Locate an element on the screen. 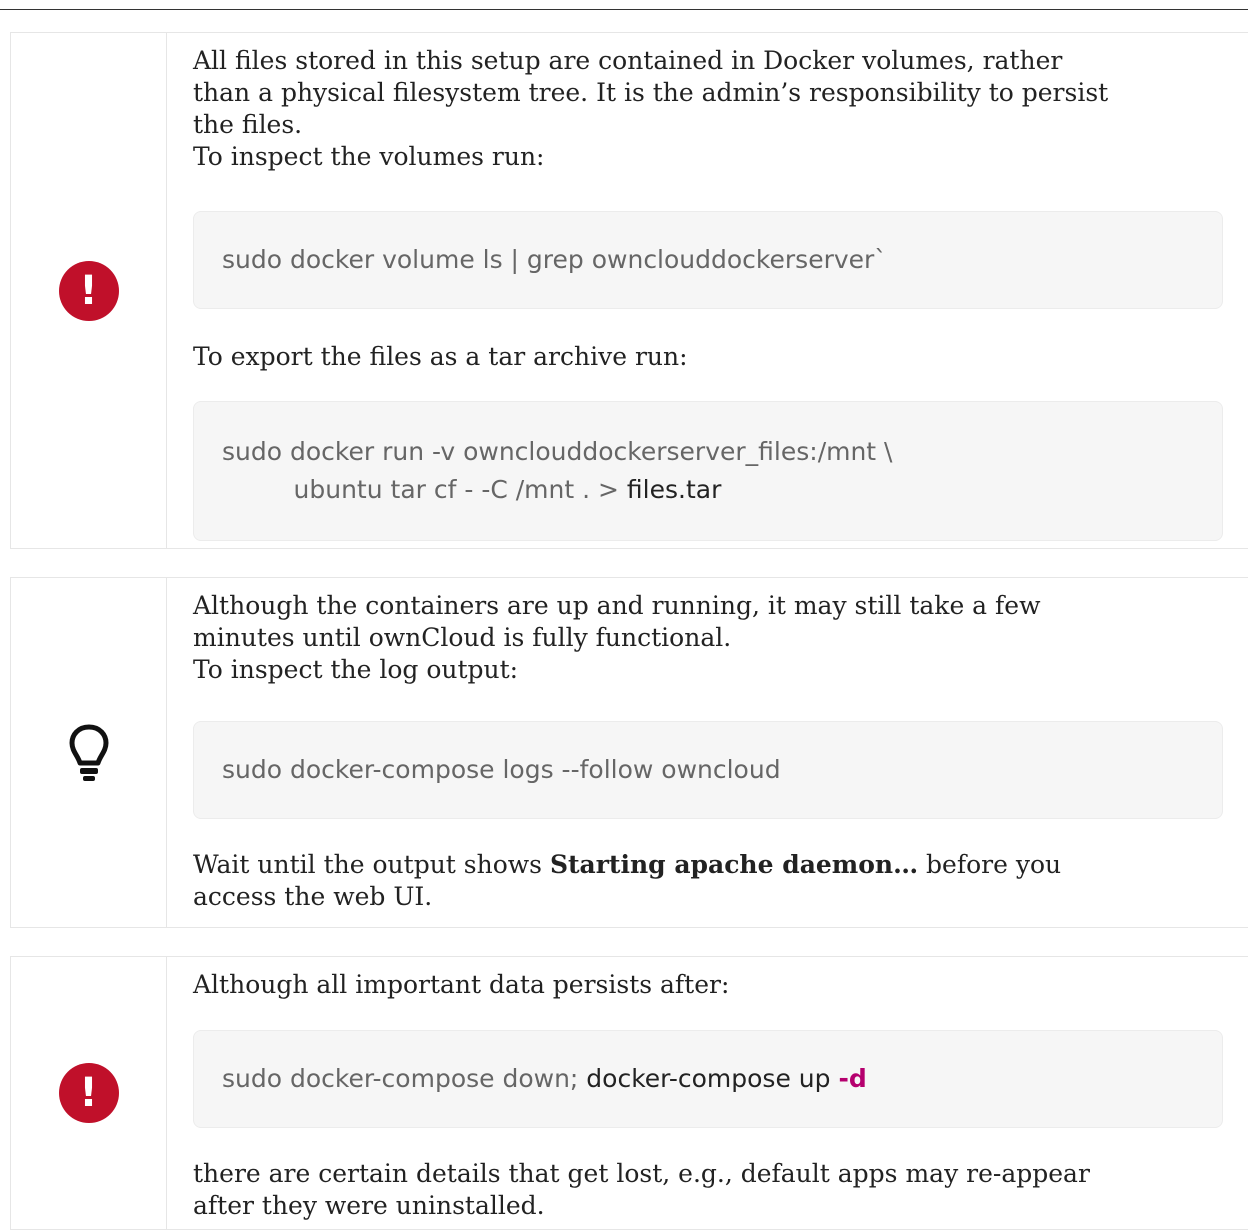 The width and height of the screenshot is (1248, 1230). text-line: To inspect the volumes run: is located at coordinates (369, 156).